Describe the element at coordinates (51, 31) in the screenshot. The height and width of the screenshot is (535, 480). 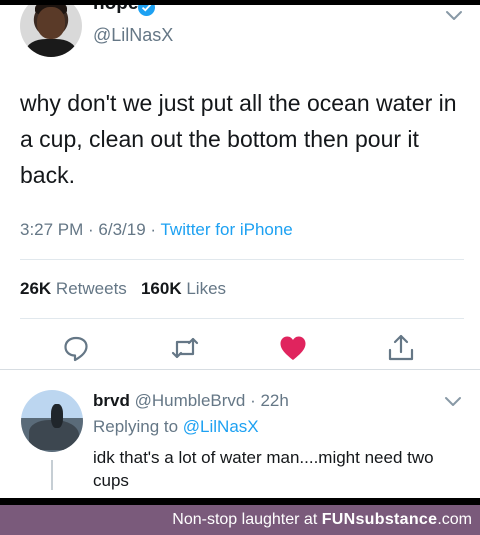
I see `author-avatar` at that location.